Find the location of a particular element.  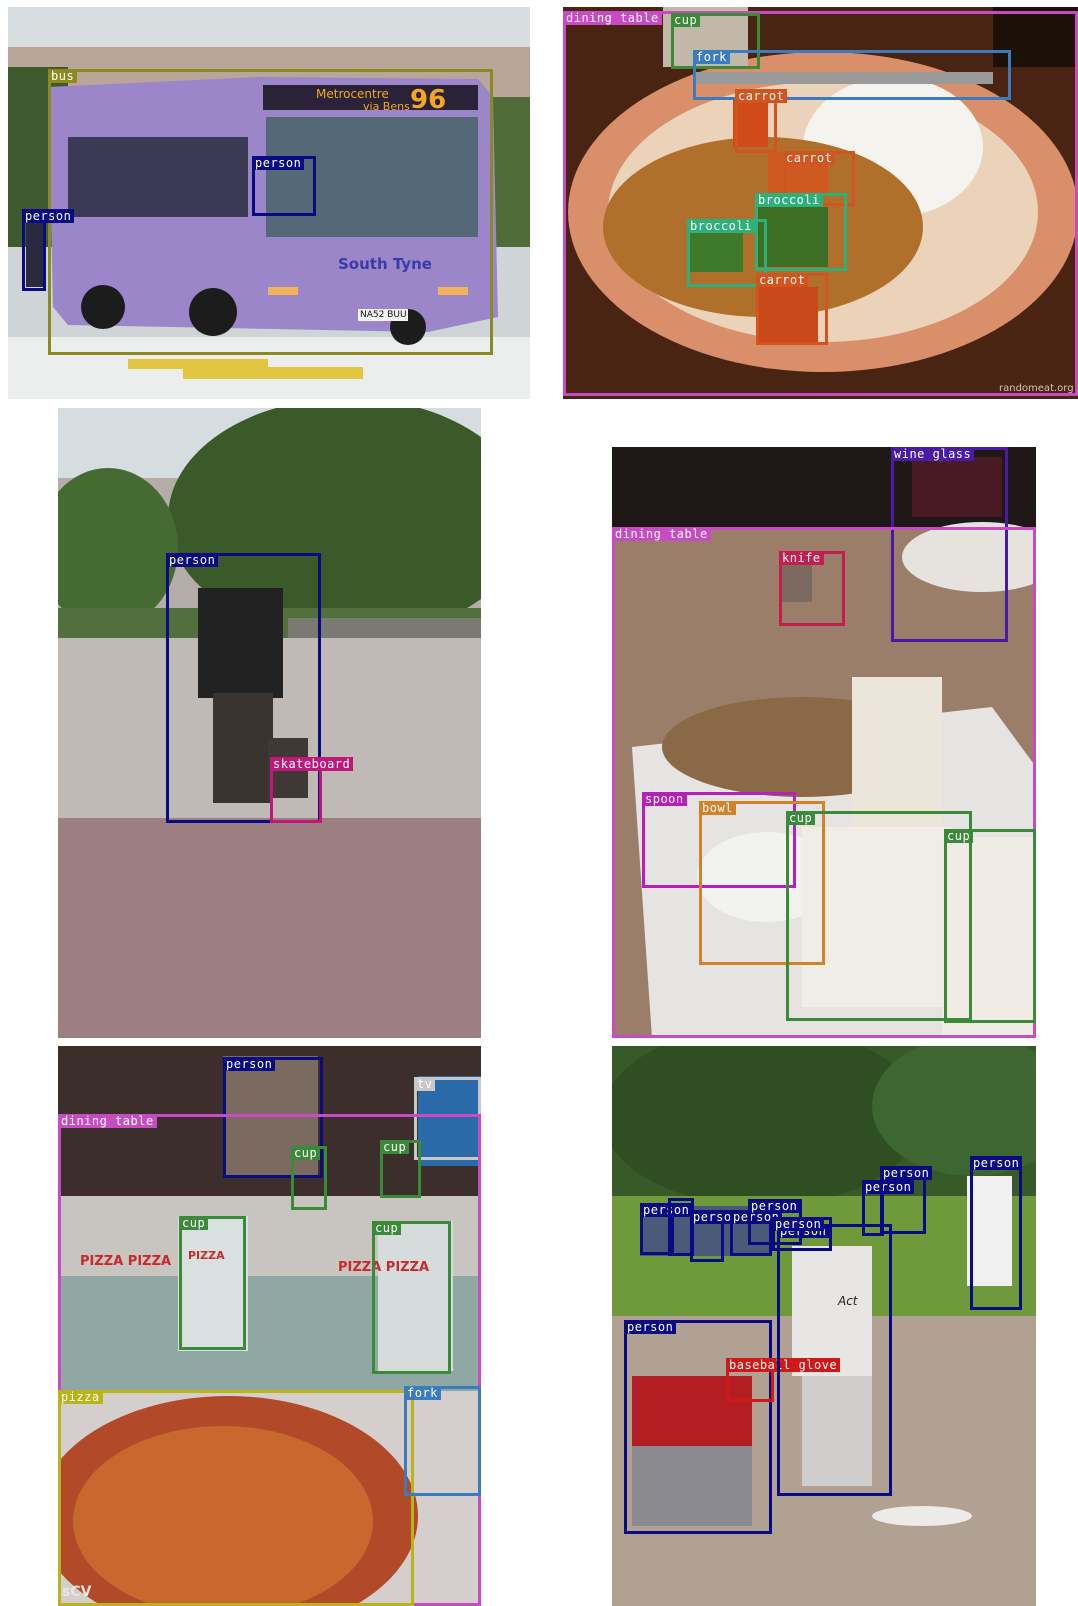

person-box-bg8: person is located at coordinates (906, 1200).